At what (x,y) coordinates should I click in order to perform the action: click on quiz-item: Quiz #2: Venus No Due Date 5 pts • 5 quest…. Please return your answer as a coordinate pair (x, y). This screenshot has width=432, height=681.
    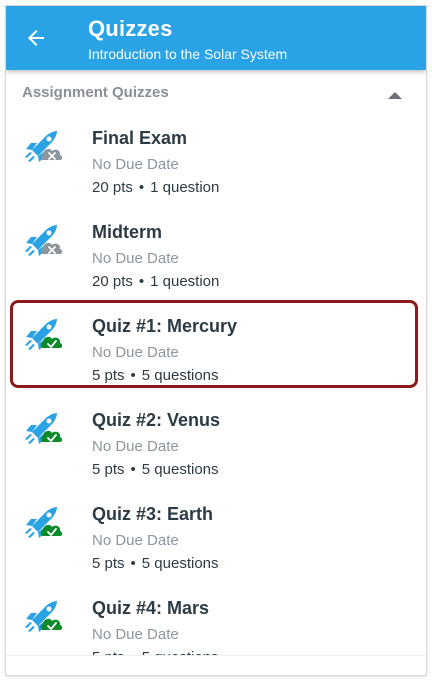
    Looking at the image, I should click on (216, 441).